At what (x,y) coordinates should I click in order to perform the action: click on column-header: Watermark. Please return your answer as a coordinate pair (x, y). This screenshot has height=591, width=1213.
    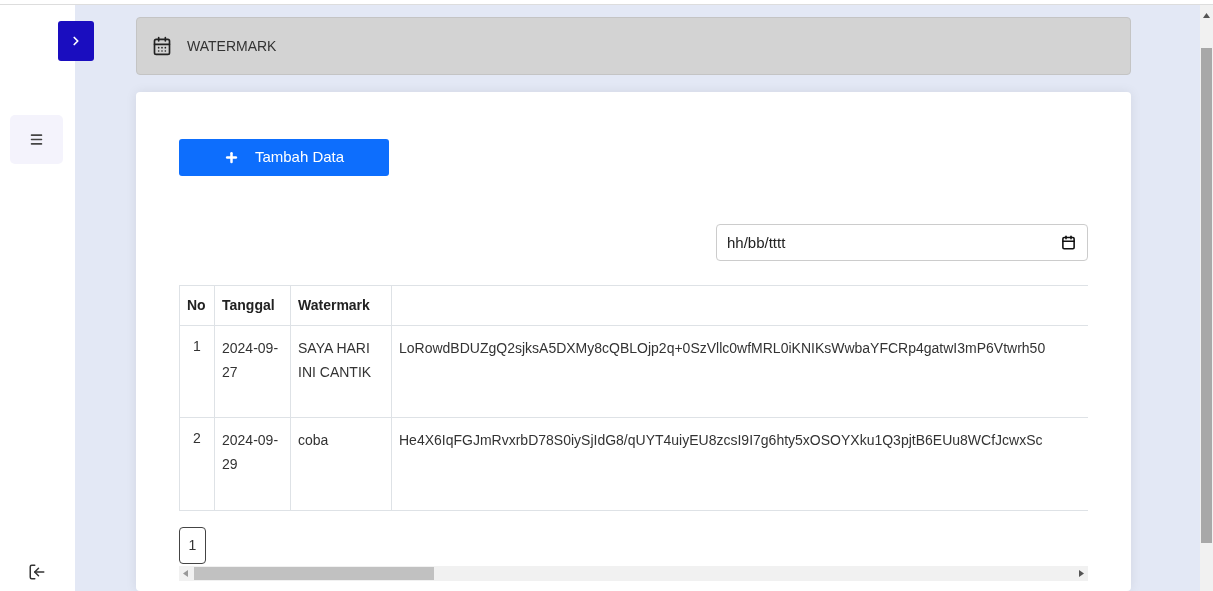
    Looking at the image, I should click on (341, 305).